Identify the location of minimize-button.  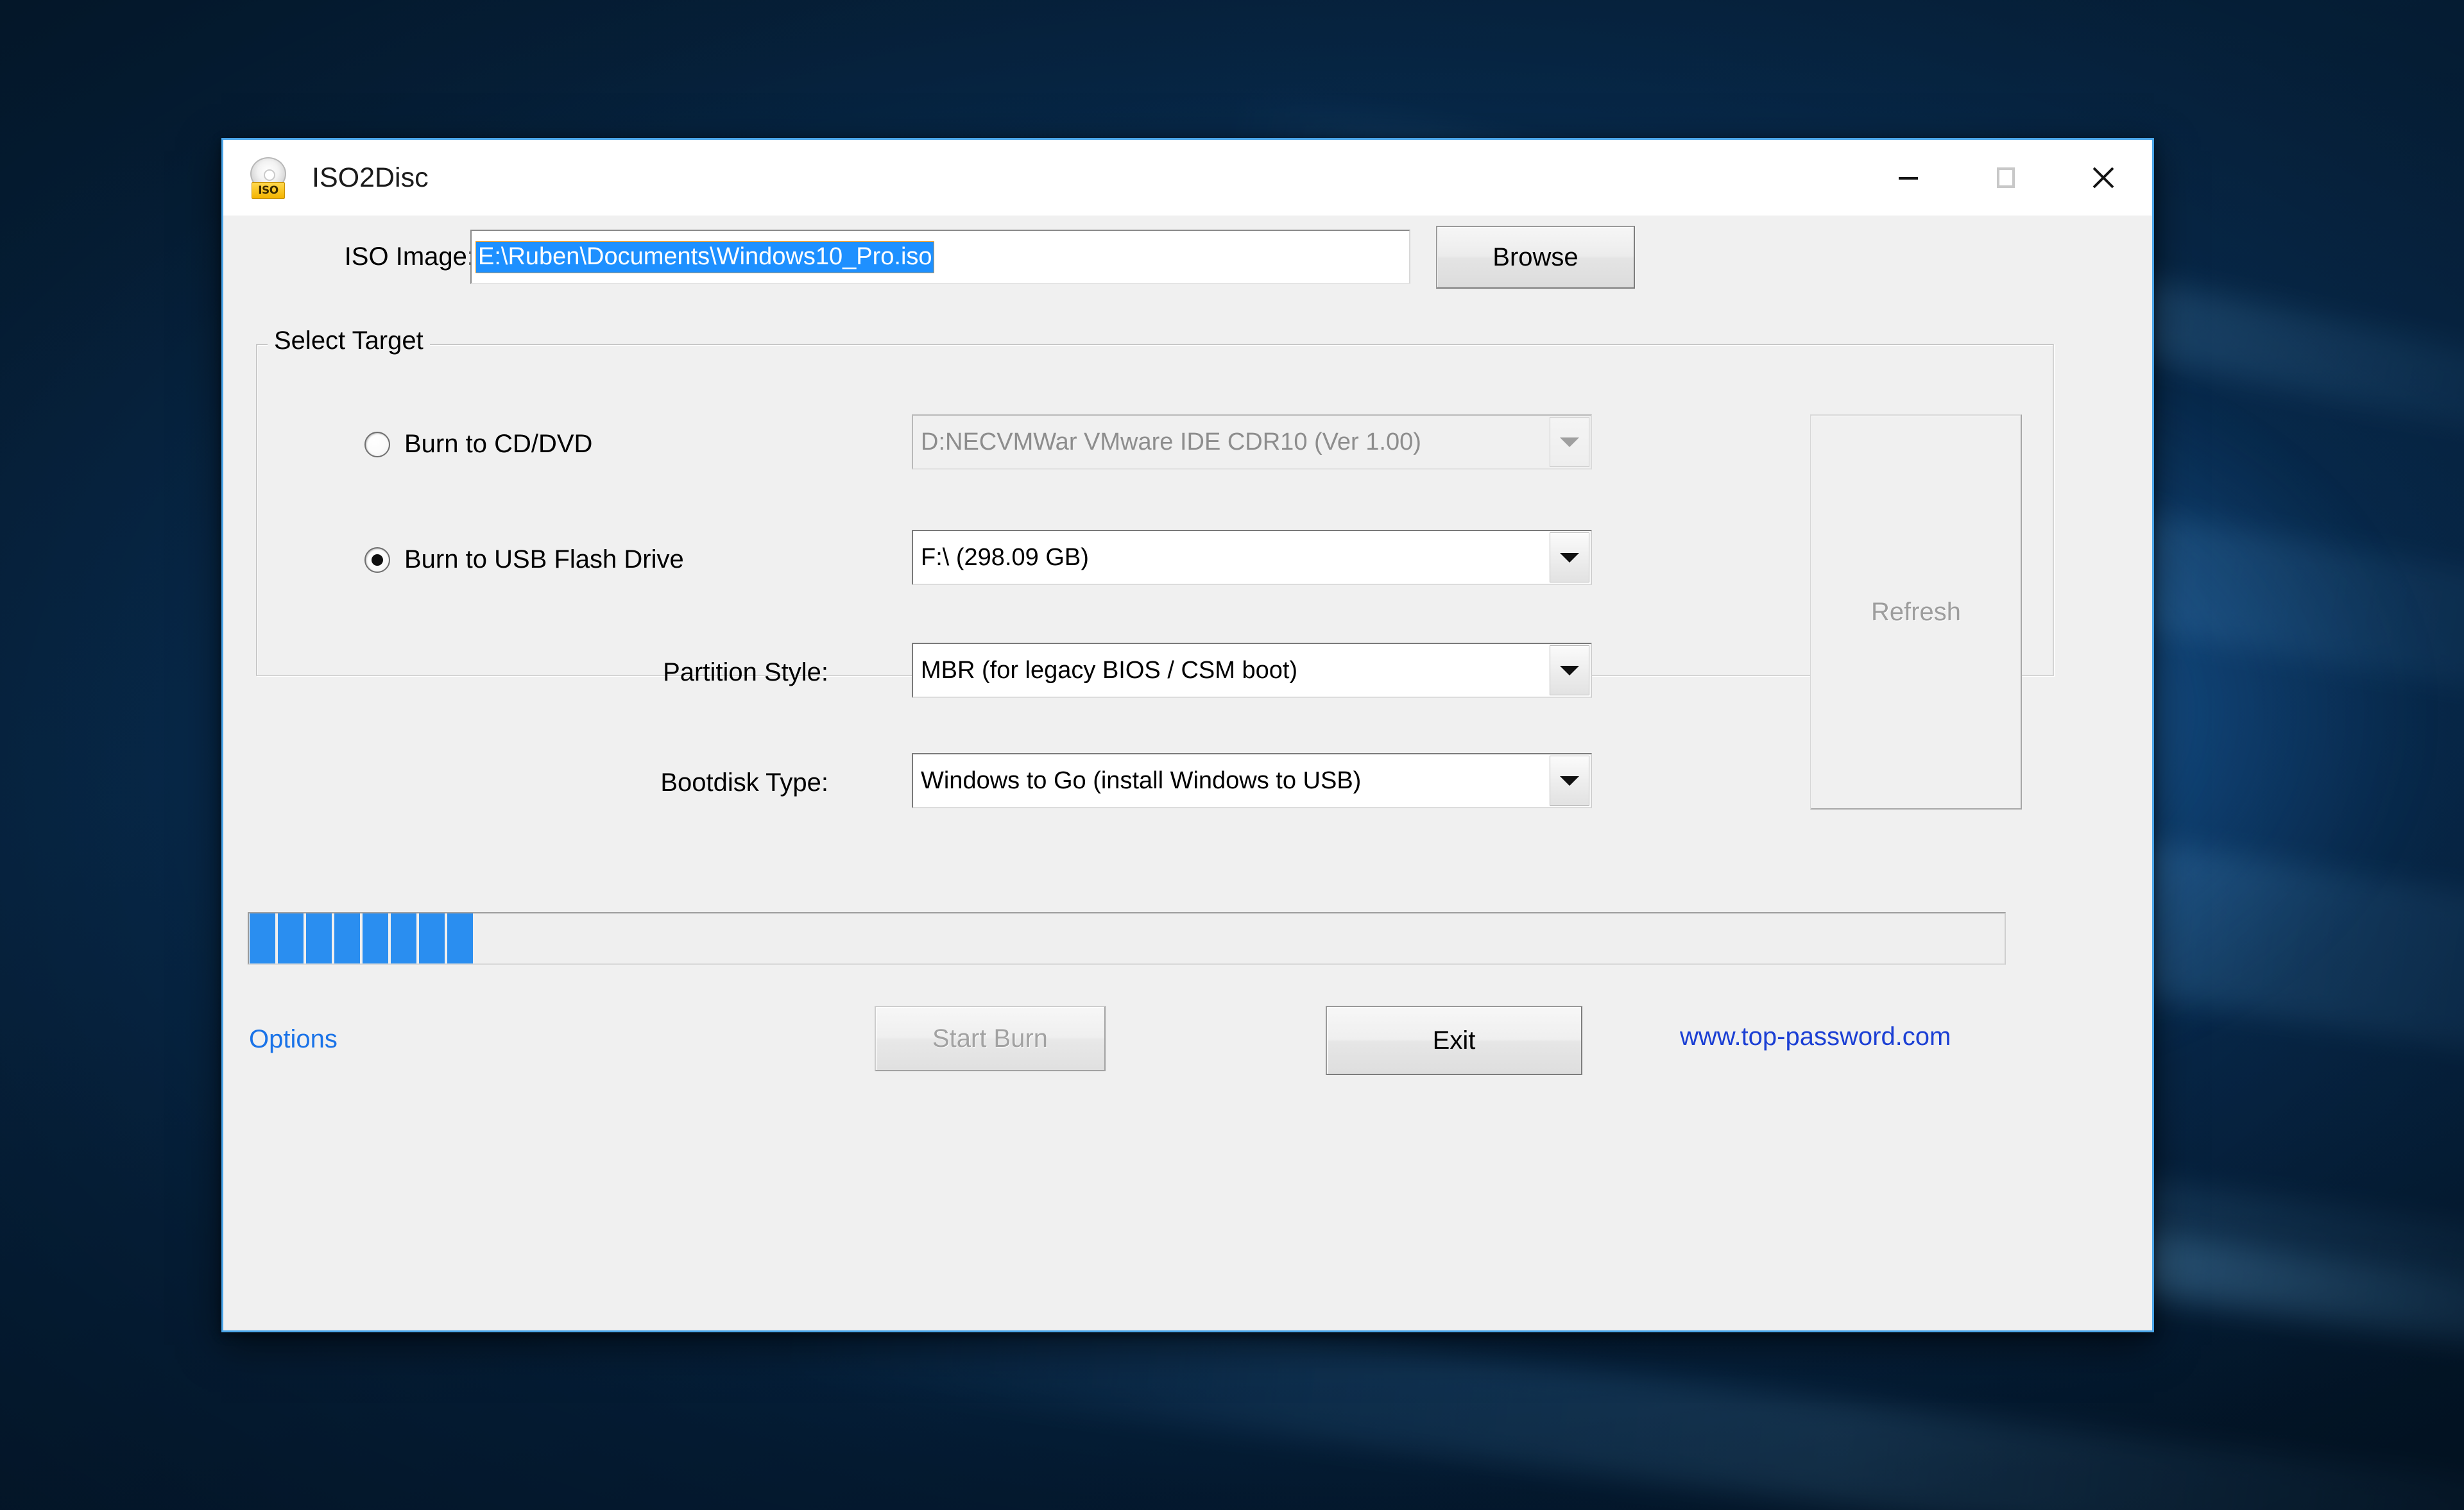
(1908, 178).